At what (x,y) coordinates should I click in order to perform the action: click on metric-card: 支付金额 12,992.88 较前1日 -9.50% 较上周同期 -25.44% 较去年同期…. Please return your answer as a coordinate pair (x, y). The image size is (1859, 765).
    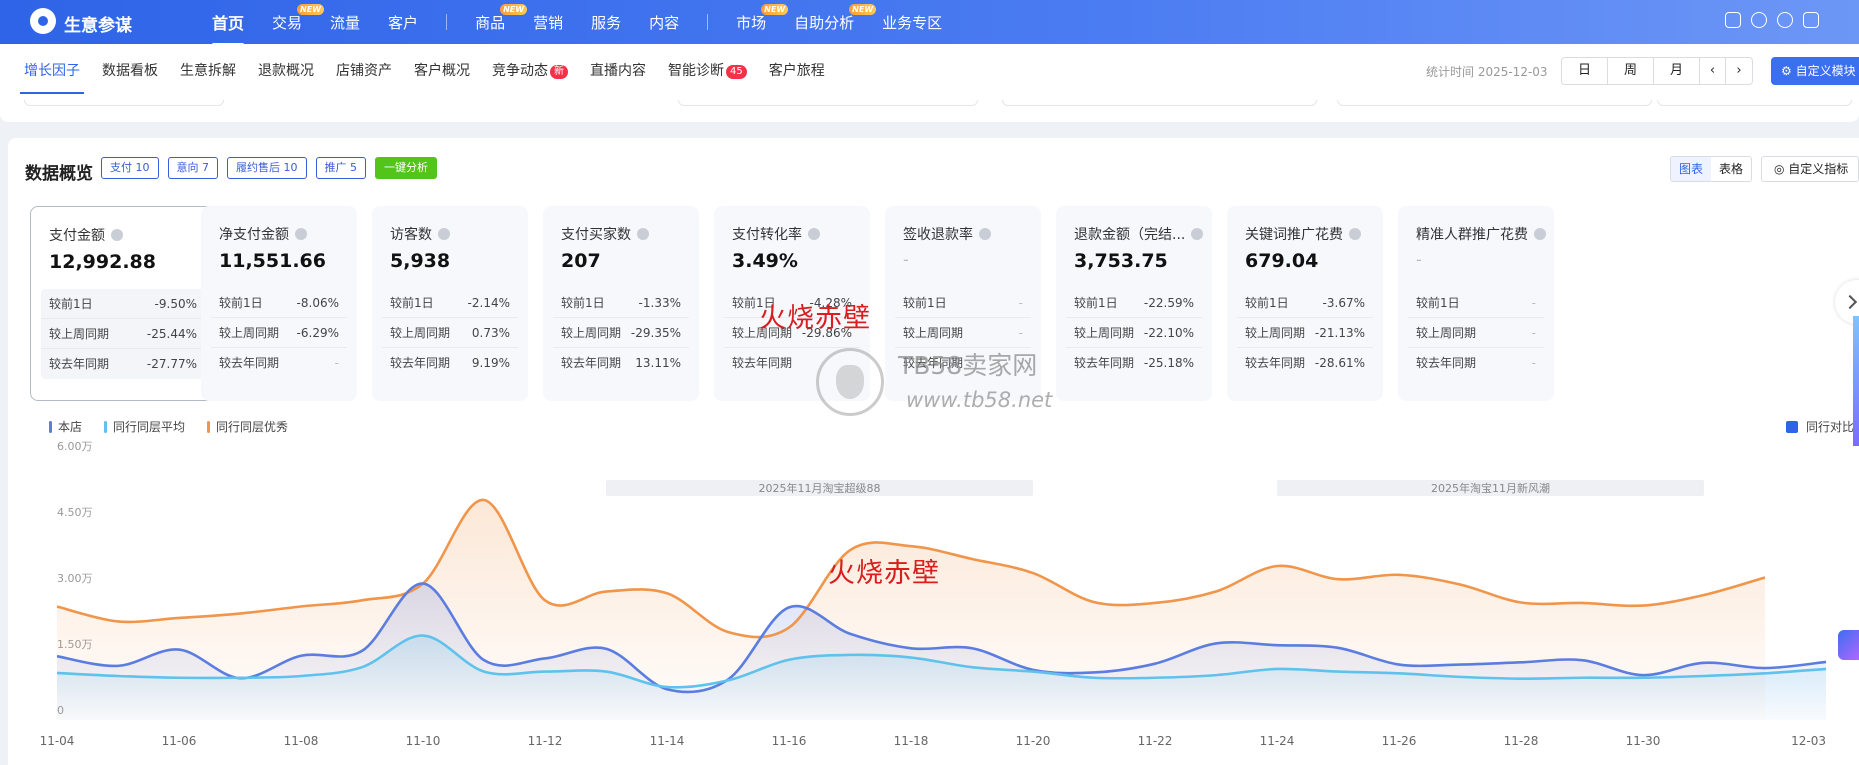
    Looking at the image, I should click on (123, 303).